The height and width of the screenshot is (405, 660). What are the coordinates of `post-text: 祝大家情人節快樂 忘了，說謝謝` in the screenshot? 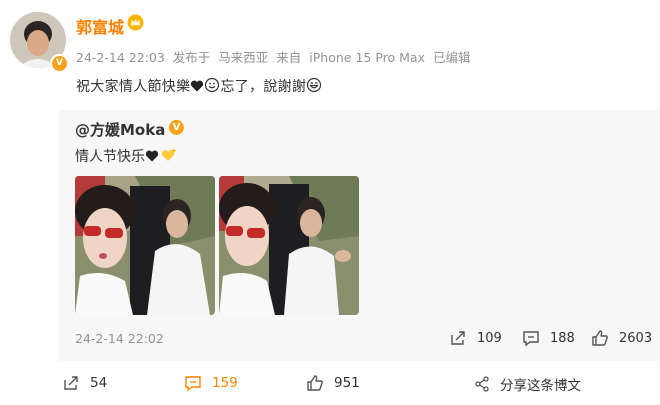 It's located at (199, 86).